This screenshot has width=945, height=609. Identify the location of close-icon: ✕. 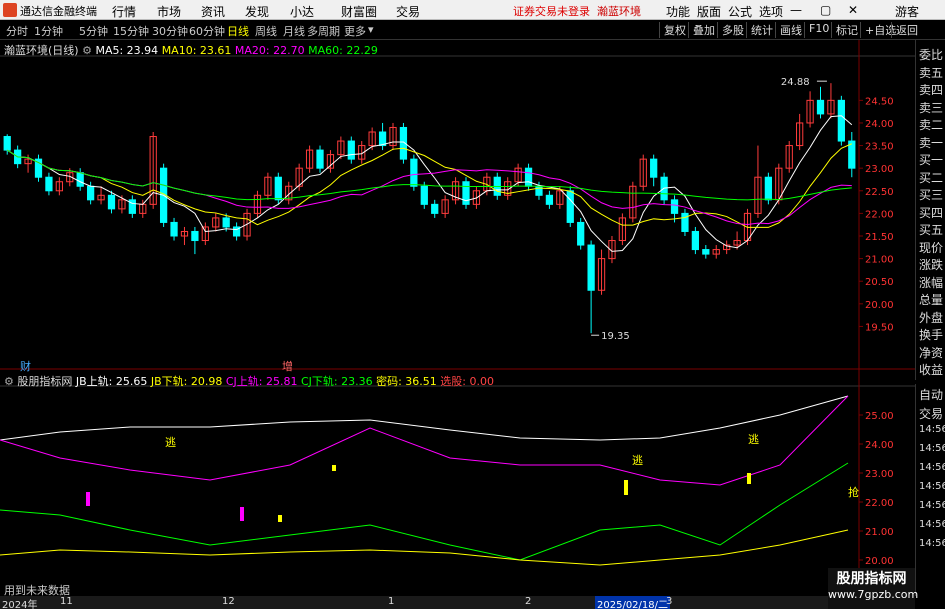
(853, 10).